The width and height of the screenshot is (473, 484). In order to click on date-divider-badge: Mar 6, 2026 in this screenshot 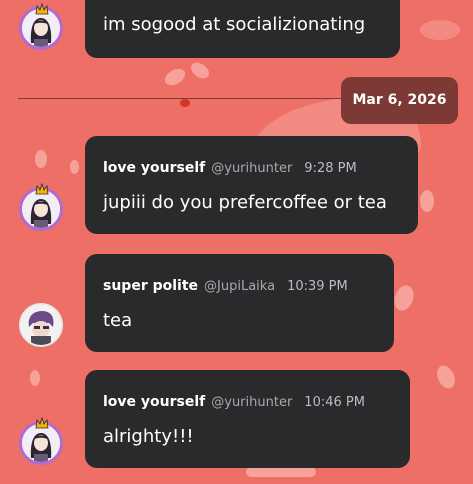, I will do `click(399, 100)`.